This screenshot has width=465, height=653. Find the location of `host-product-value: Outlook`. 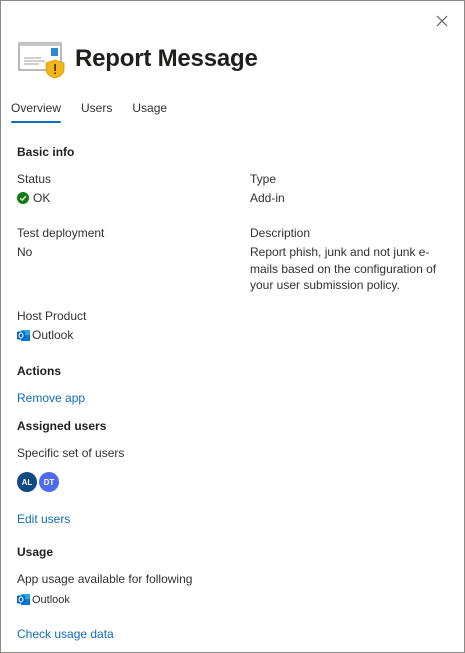

host-product-value: Outlook is located at coordinates (53, 335).